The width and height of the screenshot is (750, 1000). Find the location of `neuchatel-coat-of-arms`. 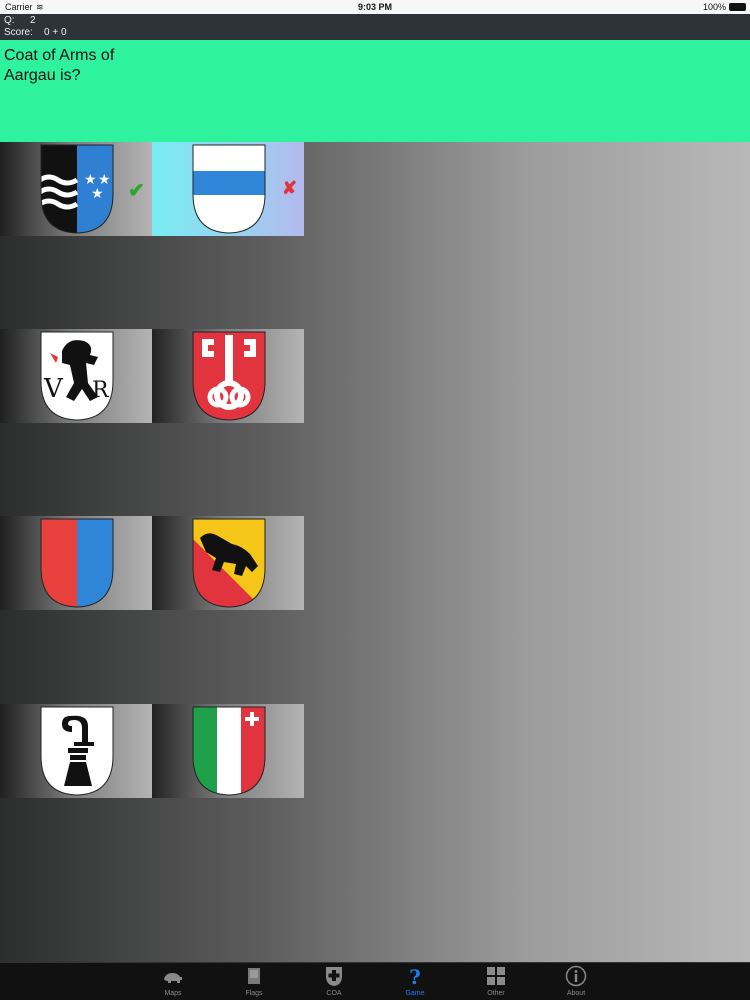

neuchatel-coat-of-arms is located at coordinates (229, 751).